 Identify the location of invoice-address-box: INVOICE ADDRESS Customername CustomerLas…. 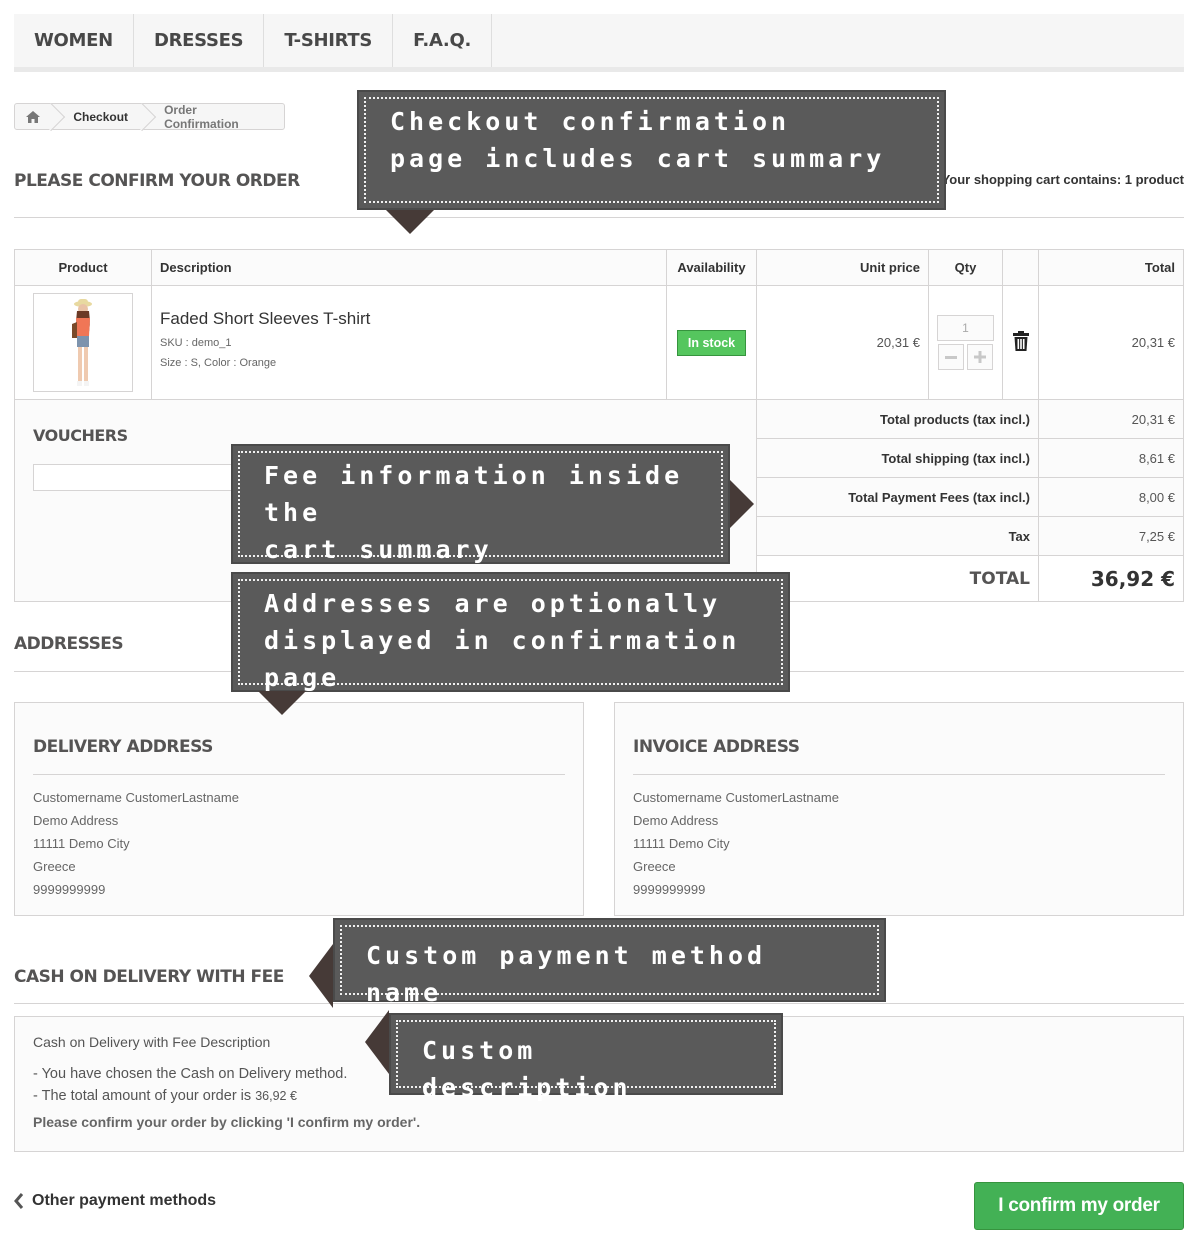
(899, 809).